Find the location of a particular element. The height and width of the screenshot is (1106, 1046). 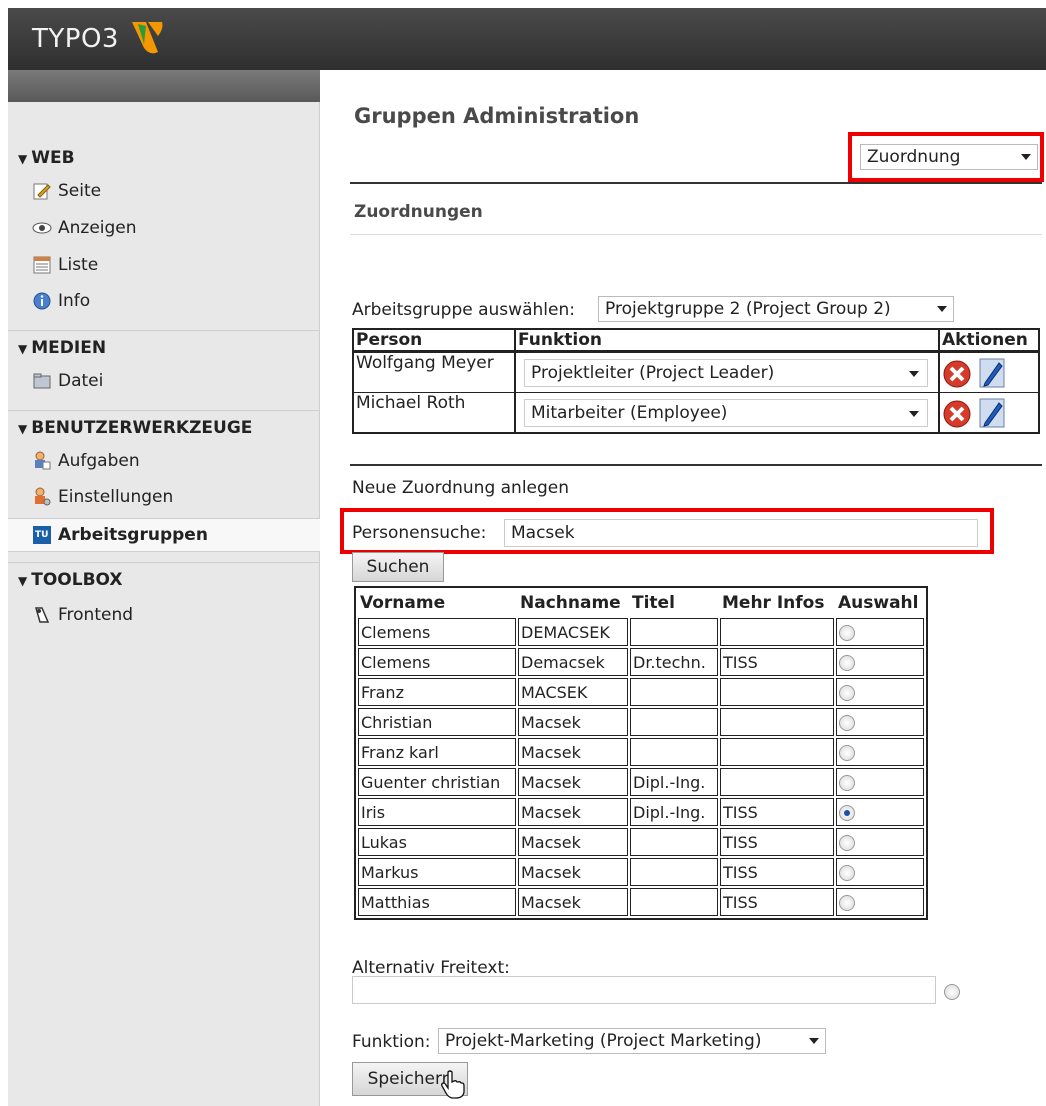

result-titel: Dipl.-Ing. is located at coordinates (674, 812).